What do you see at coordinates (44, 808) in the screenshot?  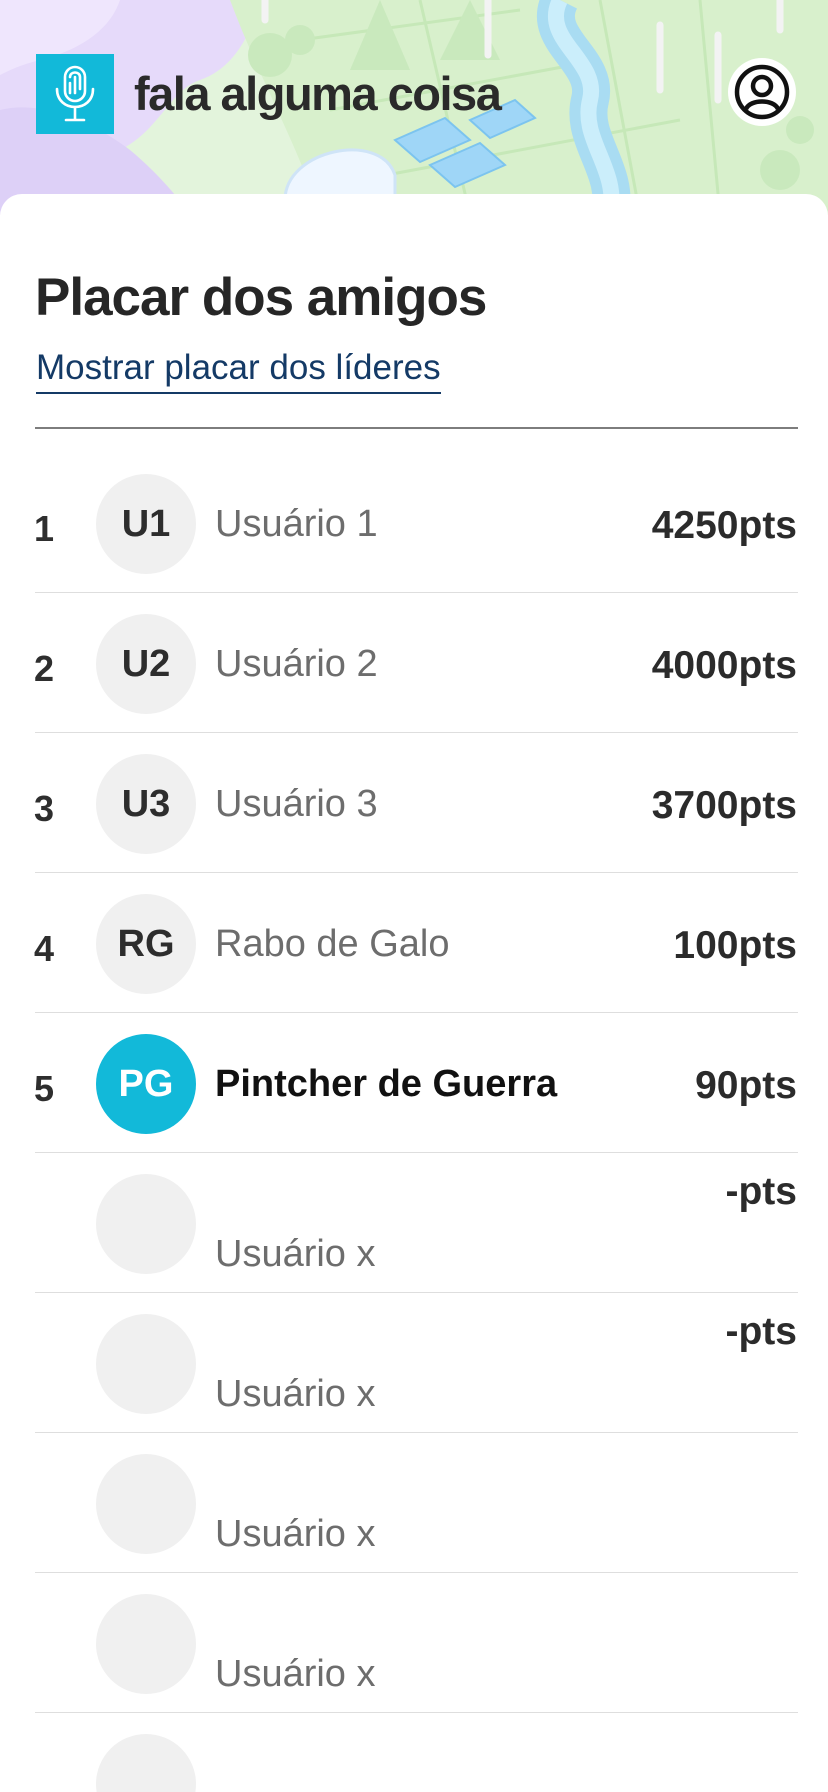 I see `rank-number: 3` at bounding box center [44, 808].